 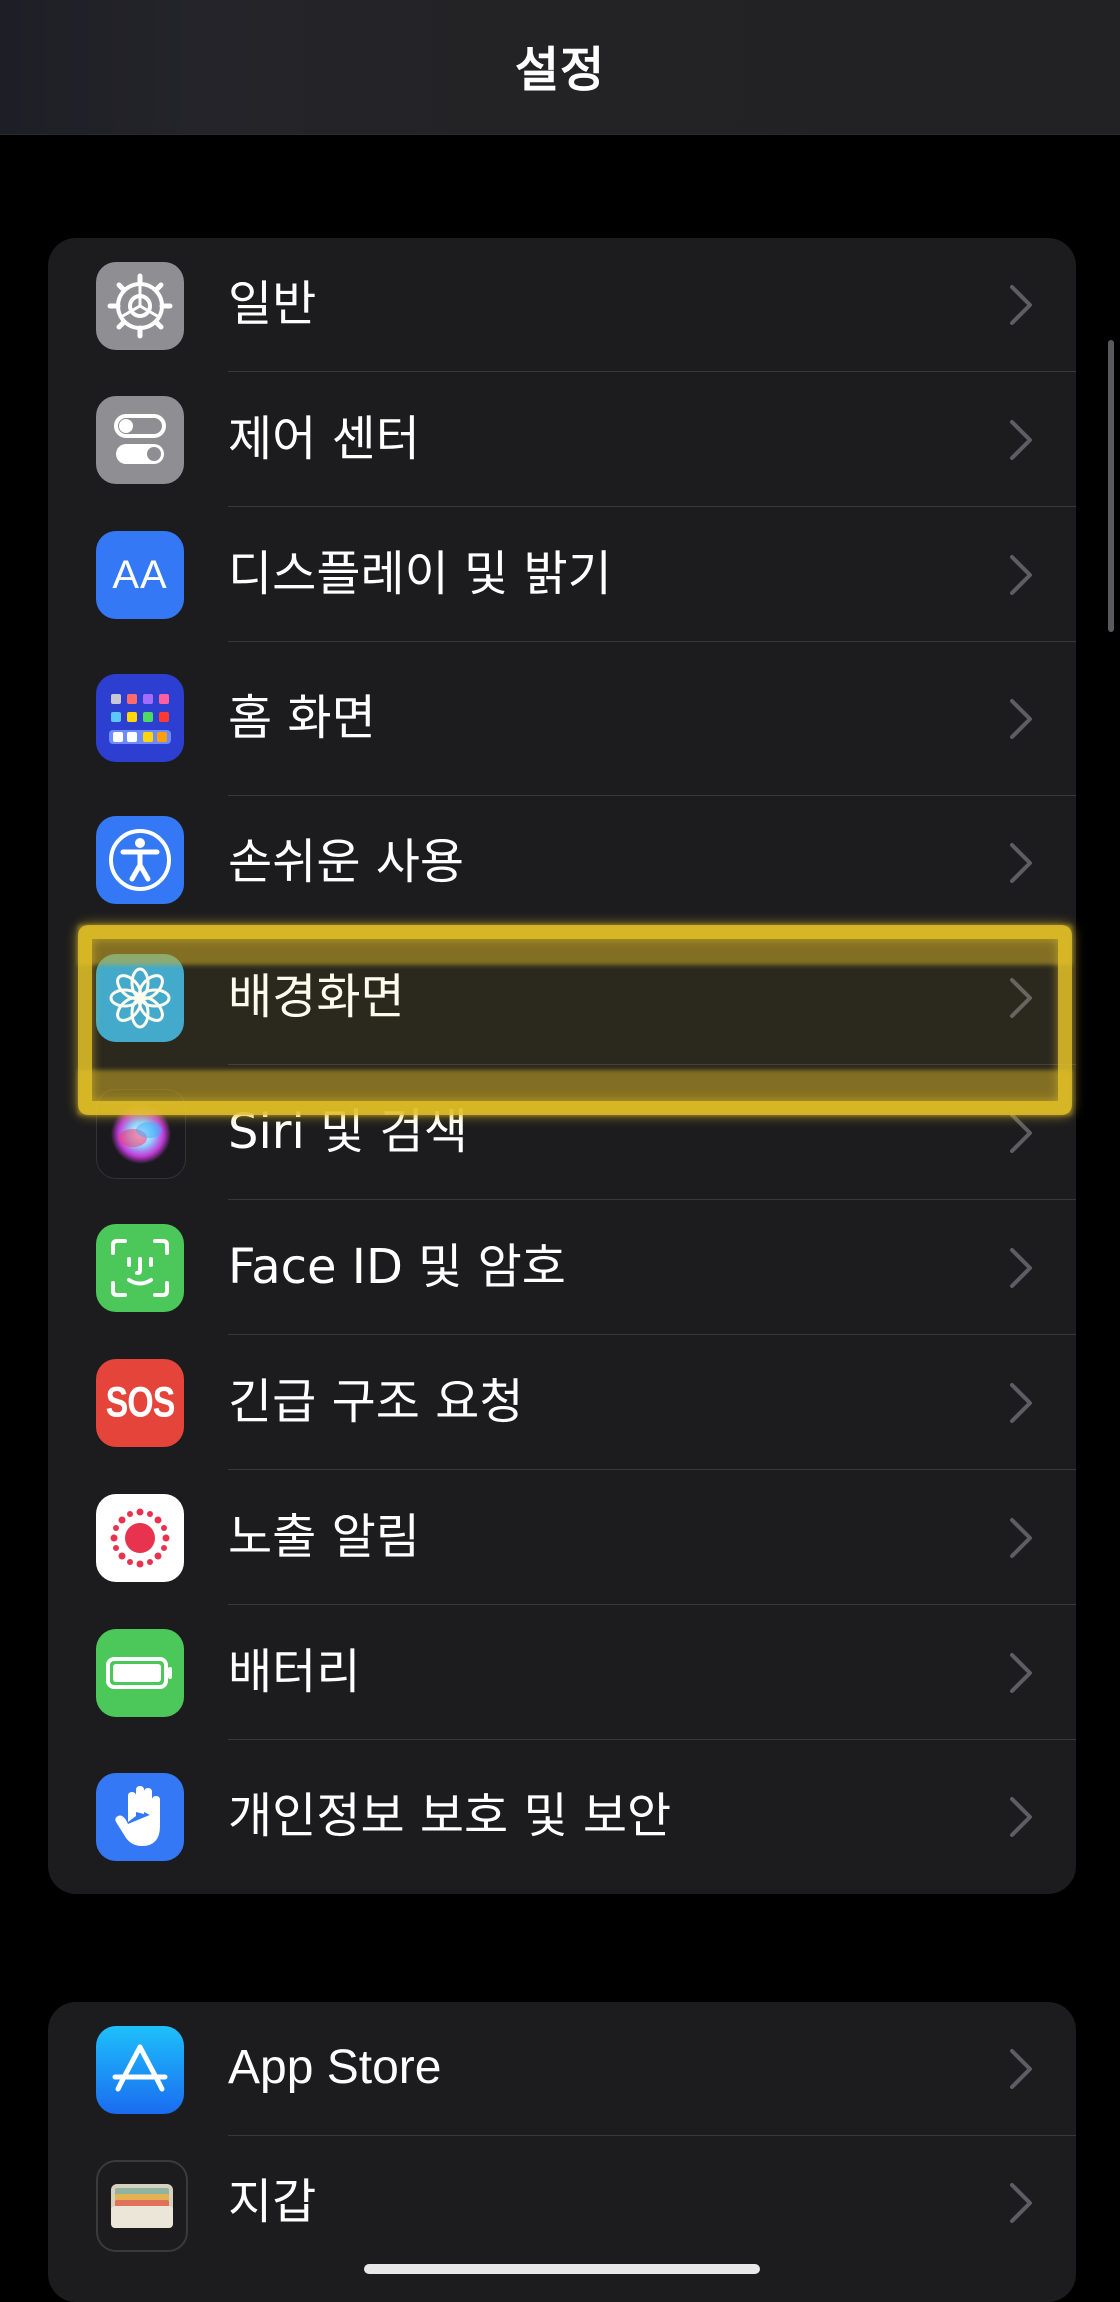 What do you see at coordinates (397, 1267) in the screenshot?
I see `settings-row-label: Face ID 및 암호` at bounding box center [397, 1267].